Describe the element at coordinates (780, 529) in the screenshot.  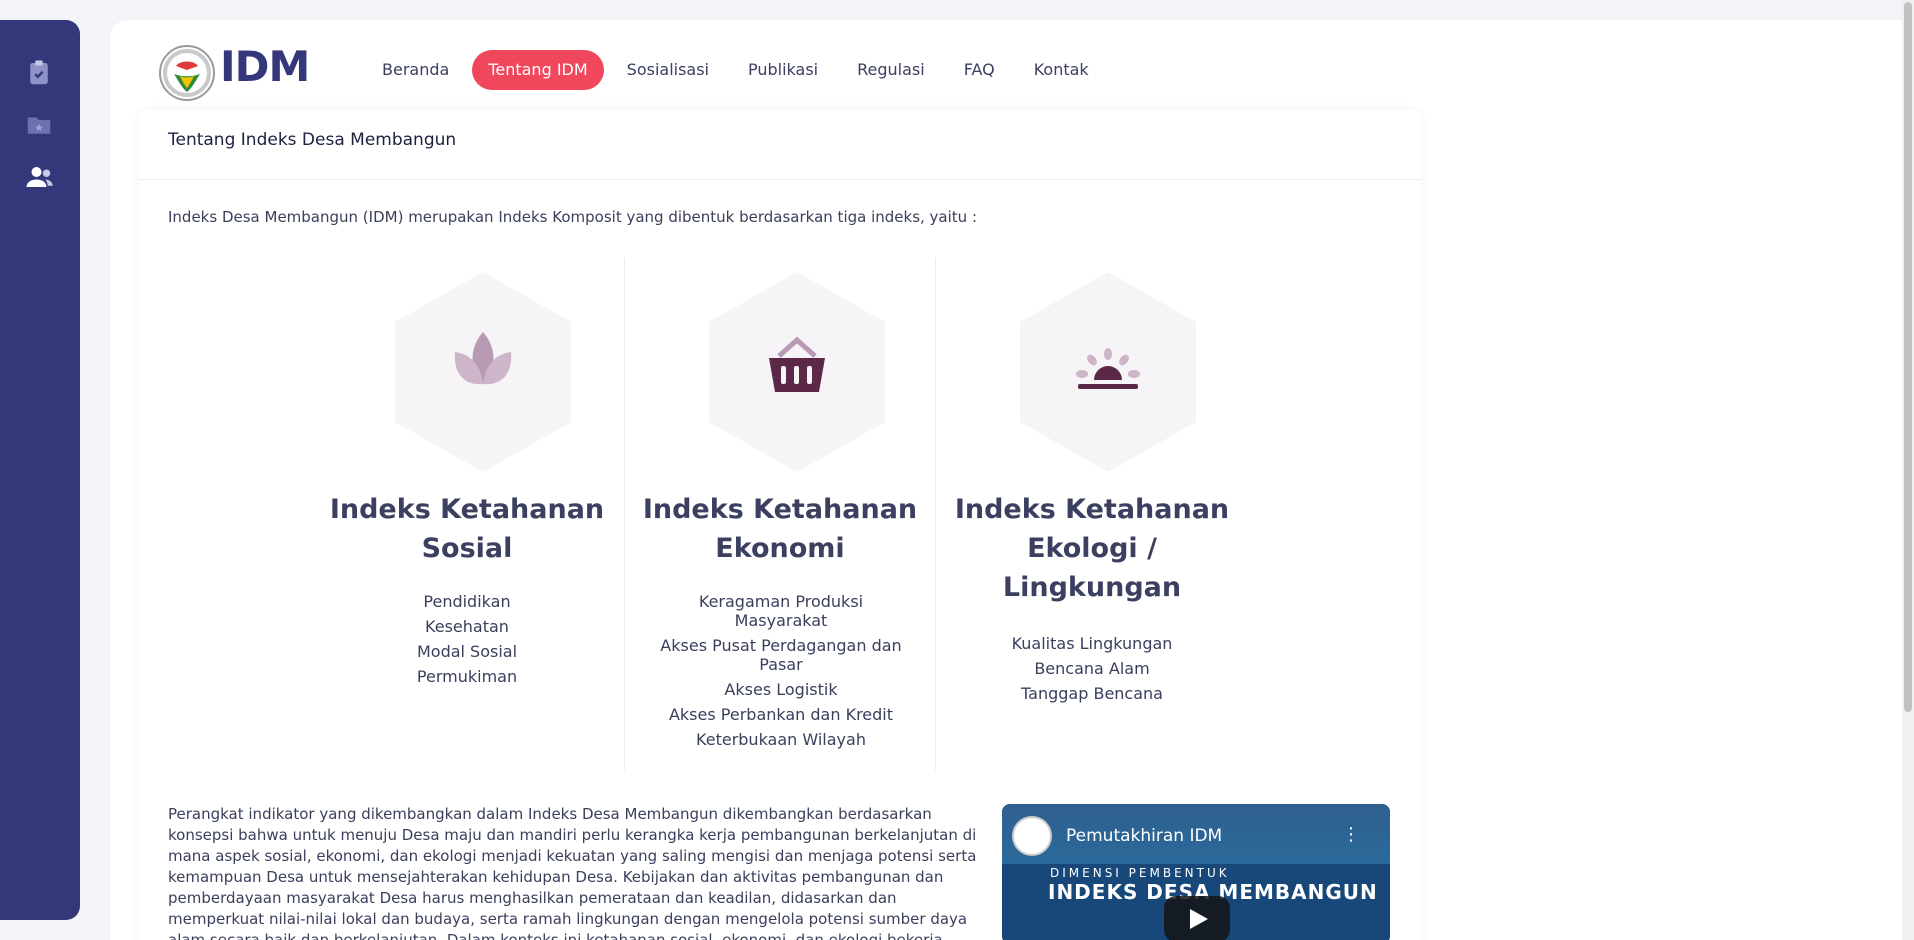
I see `index-title-ekonomi: Indeks Ketahanan Ekonomi` at that location.